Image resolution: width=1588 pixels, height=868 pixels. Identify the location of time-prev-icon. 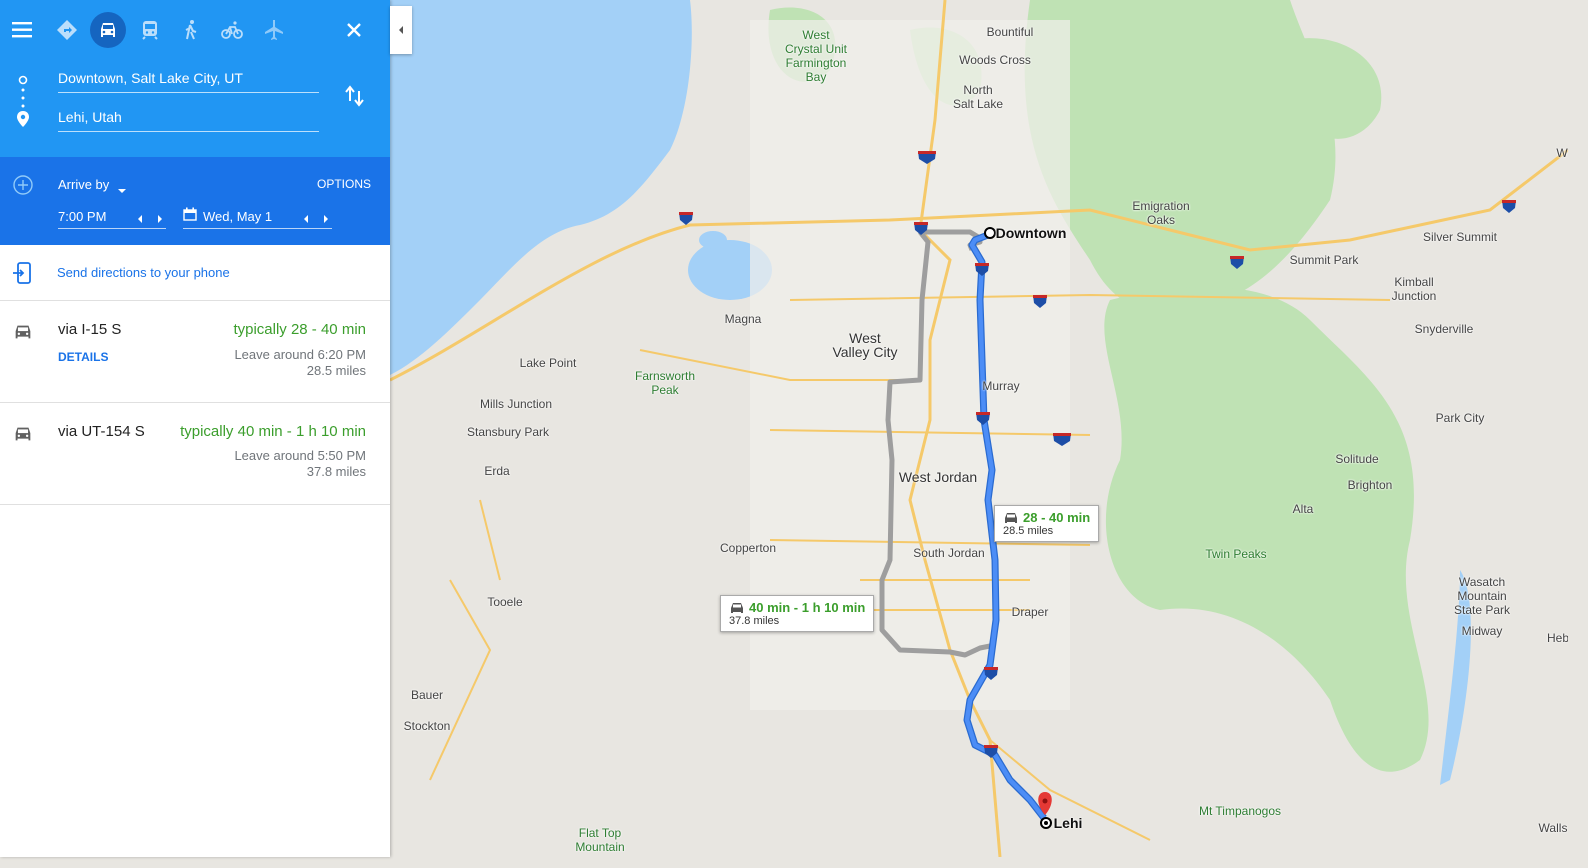
(140, 220).